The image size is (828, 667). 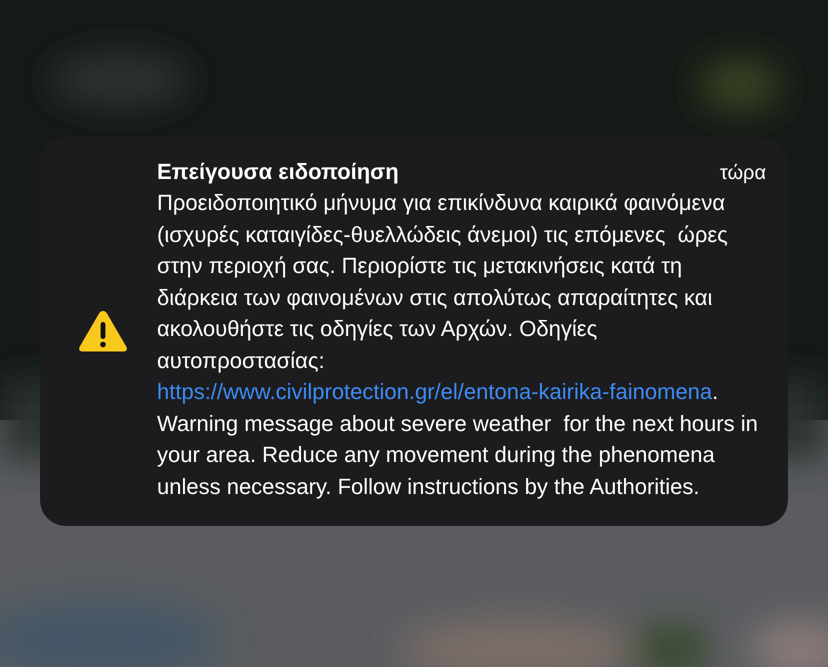 What do you see at coordinates (434, 391) in the screenshot?
I see `link: https://www.civilprotection.gr/el/entona-kairika-fainomena` at bounding box center [434, 391].